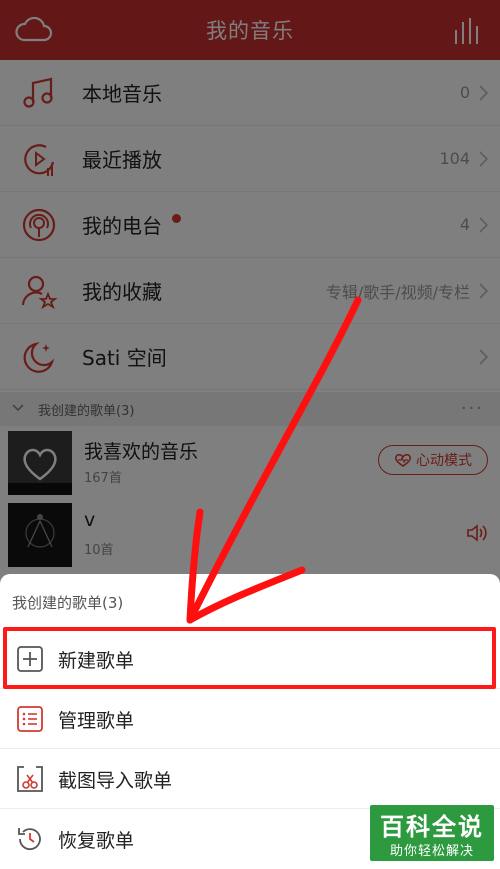 This screenshot has height=869, width=500. I want to click on restore-clock-icon, so click(29, 839).